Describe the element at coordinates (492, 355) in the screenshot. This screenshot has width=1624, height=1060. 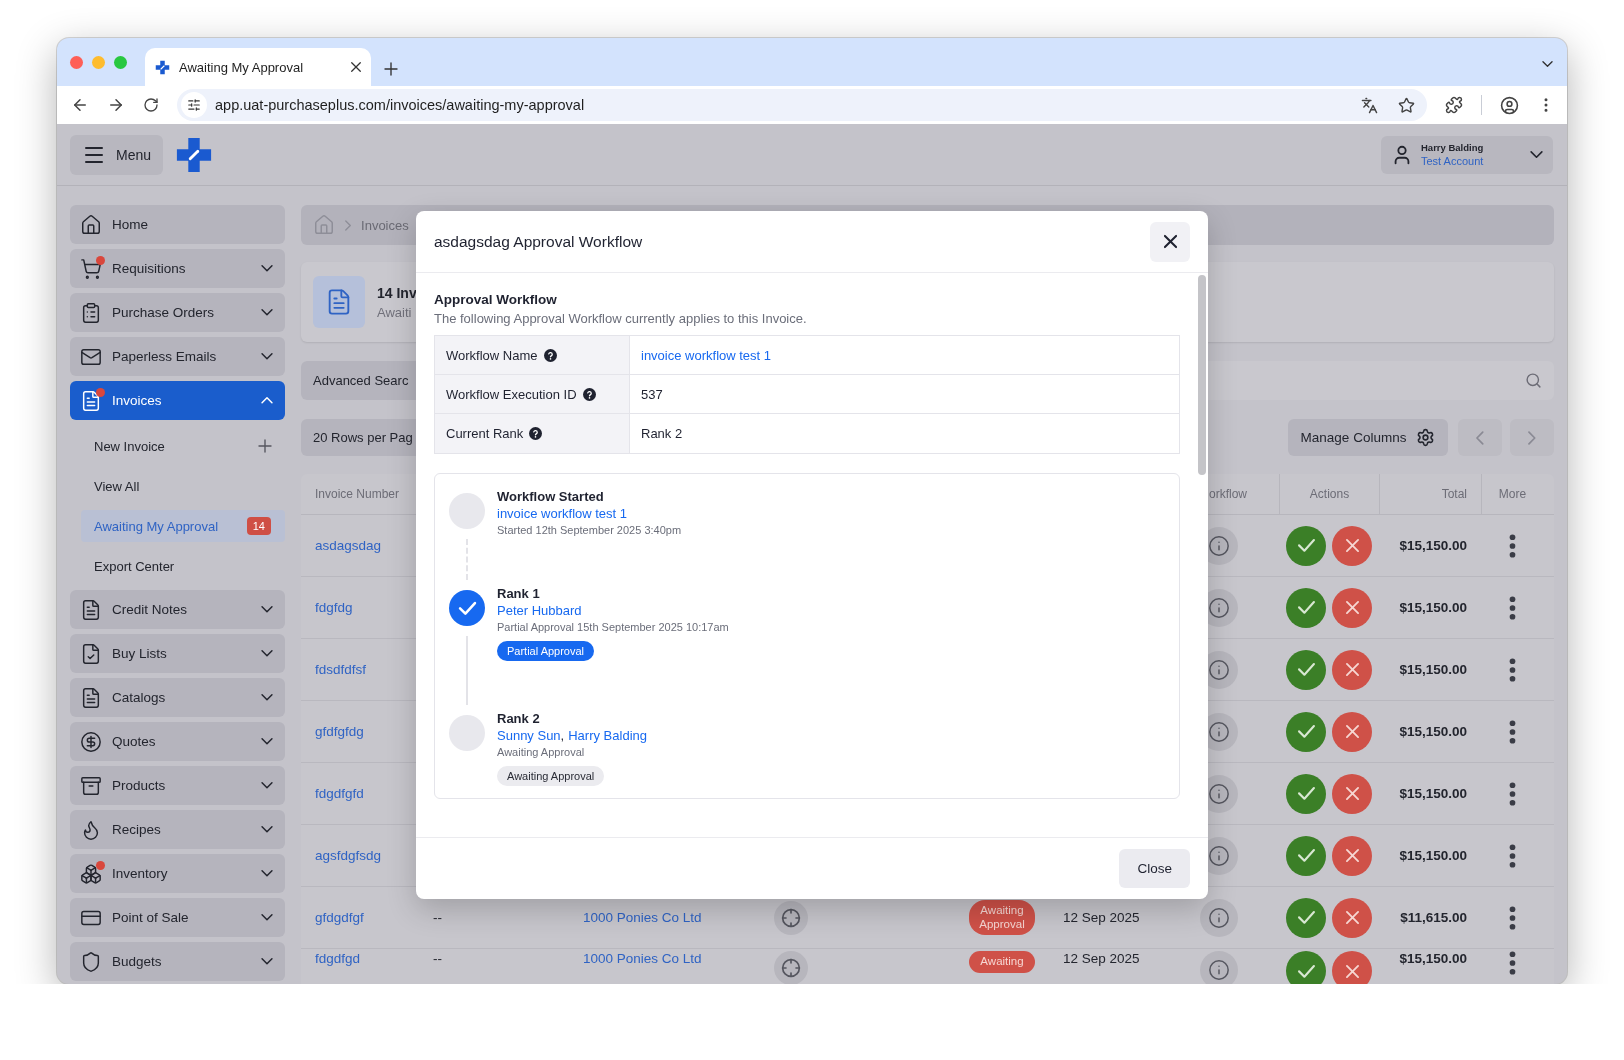
I see `field-label: Workflow Name` at that location.